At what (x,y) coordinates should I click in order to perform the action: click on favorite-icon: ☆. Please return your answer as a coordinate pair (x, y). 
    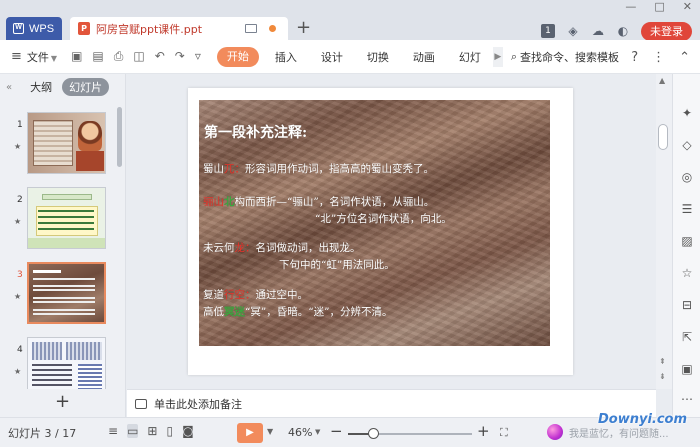
    Looking at the image, I should click on (687, 273).